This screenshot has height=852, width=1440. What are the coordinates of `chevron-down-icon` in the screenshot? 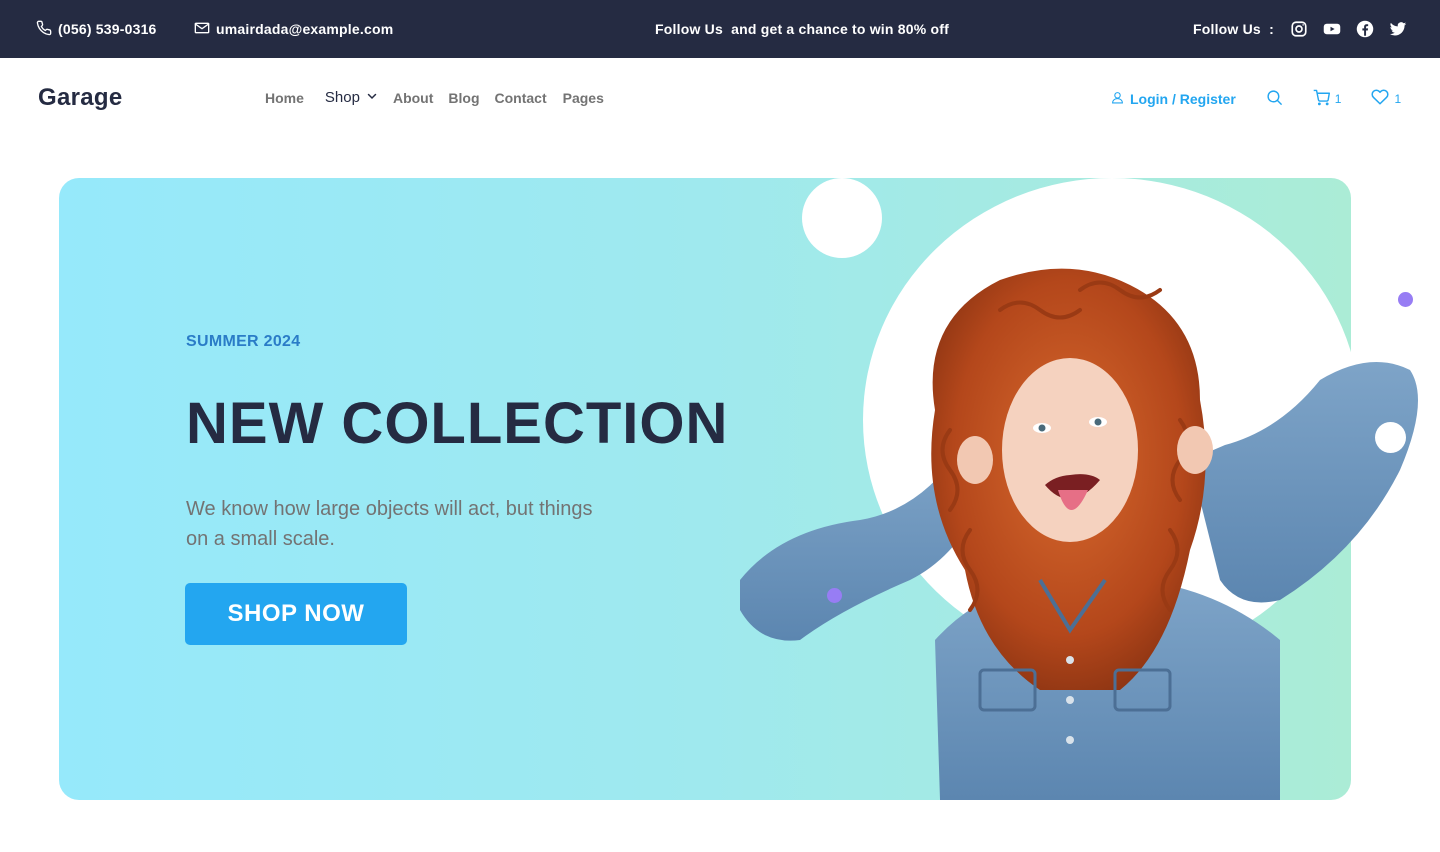 It's located at (372, 97).